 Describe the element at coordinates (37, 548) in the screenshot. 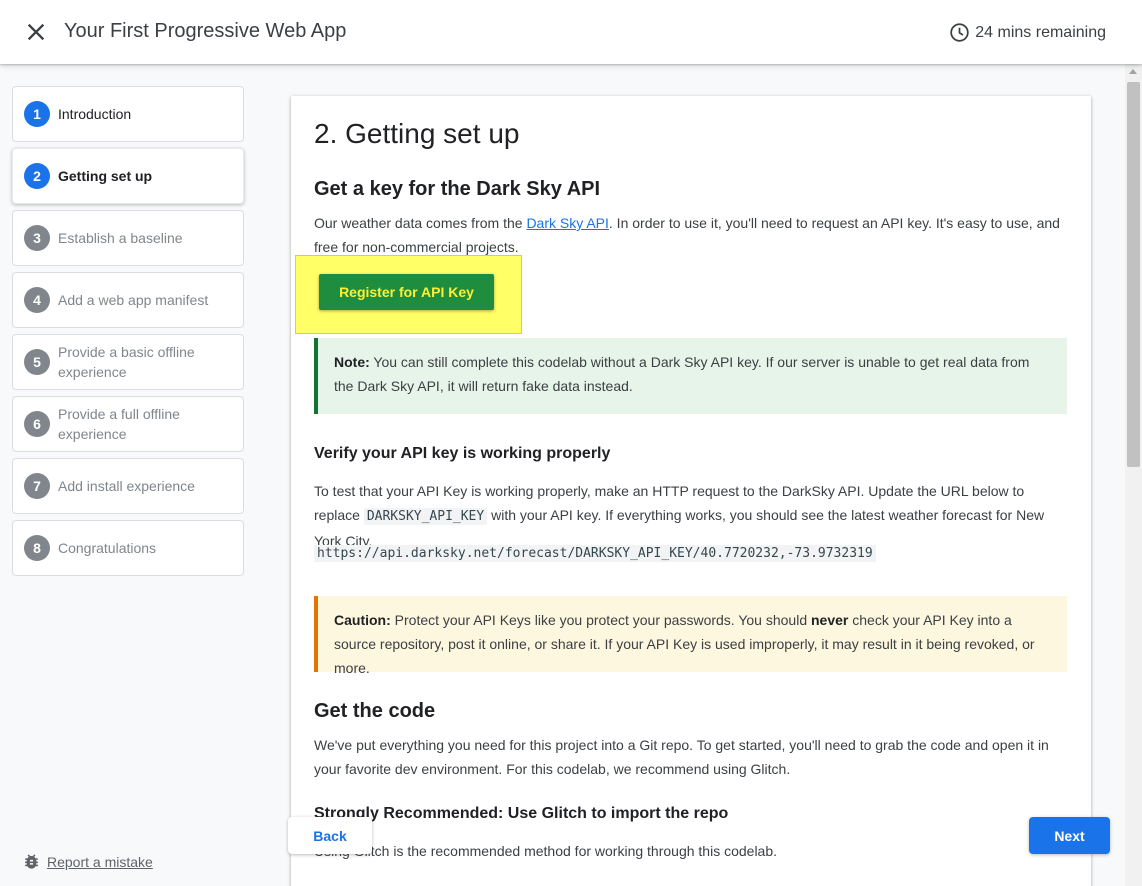

I see `step-number: 8` at that location.